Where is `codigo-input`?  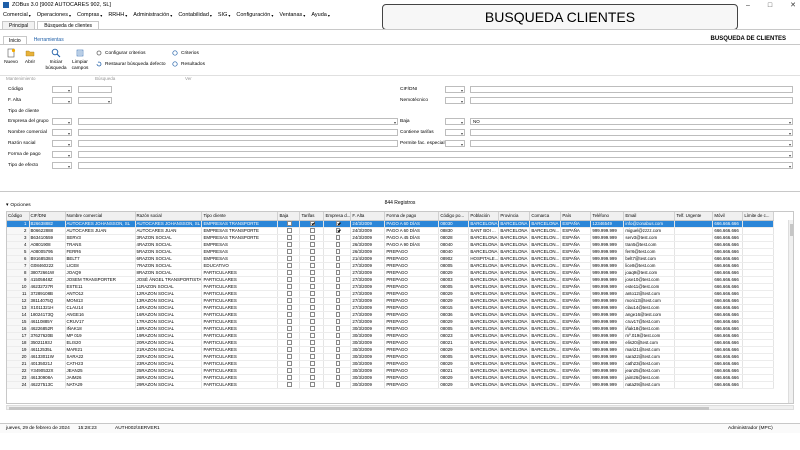 codigo-input is located at coordinates (95, 89).